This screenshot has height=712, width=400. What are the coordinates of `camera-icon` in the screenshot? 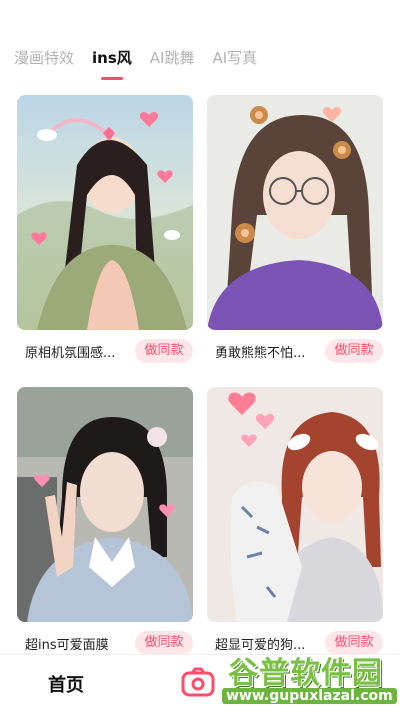 It's located at (198, 682).